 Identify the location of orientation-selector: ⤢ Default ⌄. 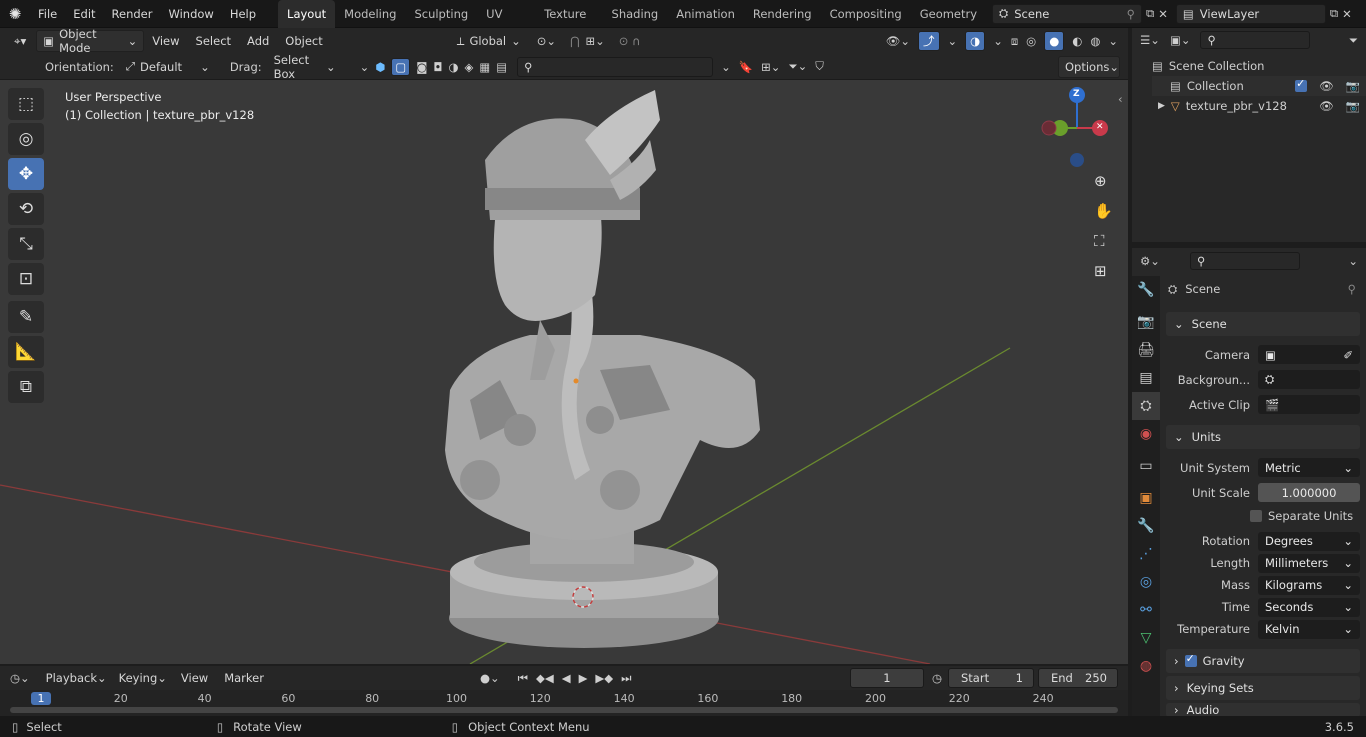
(167, 66).